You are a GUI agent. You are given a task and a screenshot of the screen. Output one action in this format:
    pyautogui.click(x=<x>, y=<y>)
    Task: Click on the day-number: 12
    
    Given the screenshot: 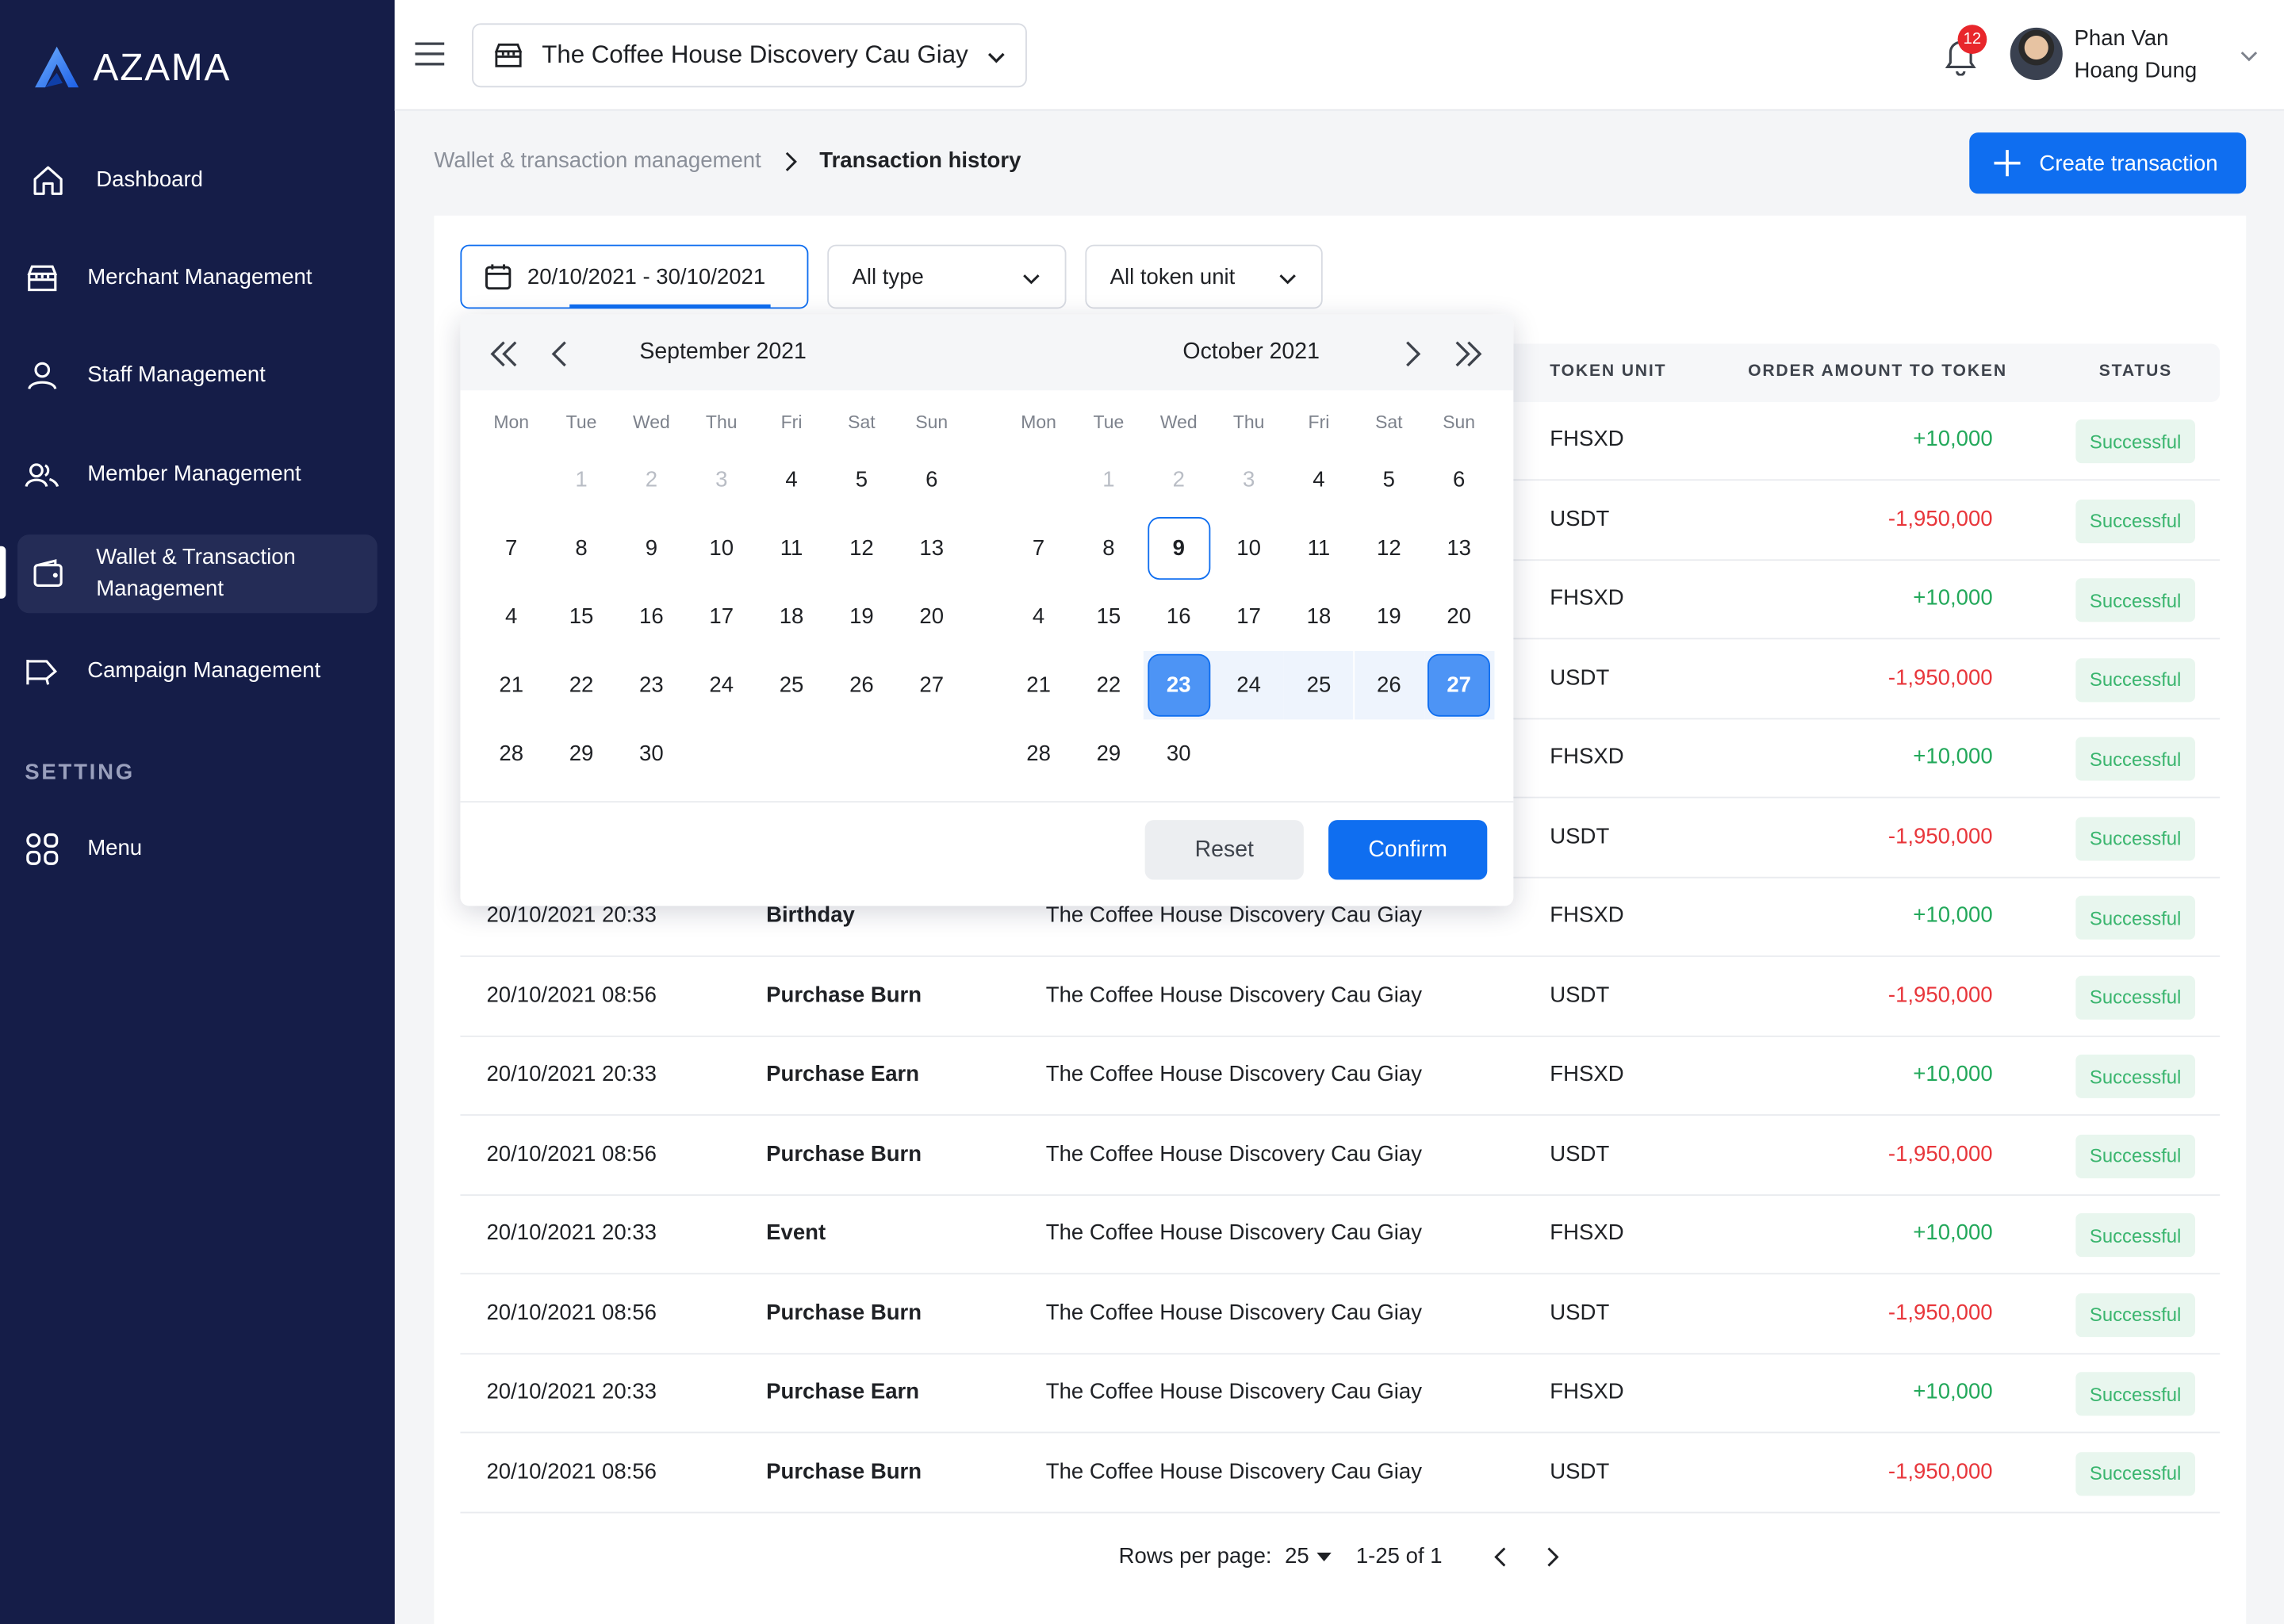 What is the action you would take?
    pyautogui.click(x=1388, y=548)
    